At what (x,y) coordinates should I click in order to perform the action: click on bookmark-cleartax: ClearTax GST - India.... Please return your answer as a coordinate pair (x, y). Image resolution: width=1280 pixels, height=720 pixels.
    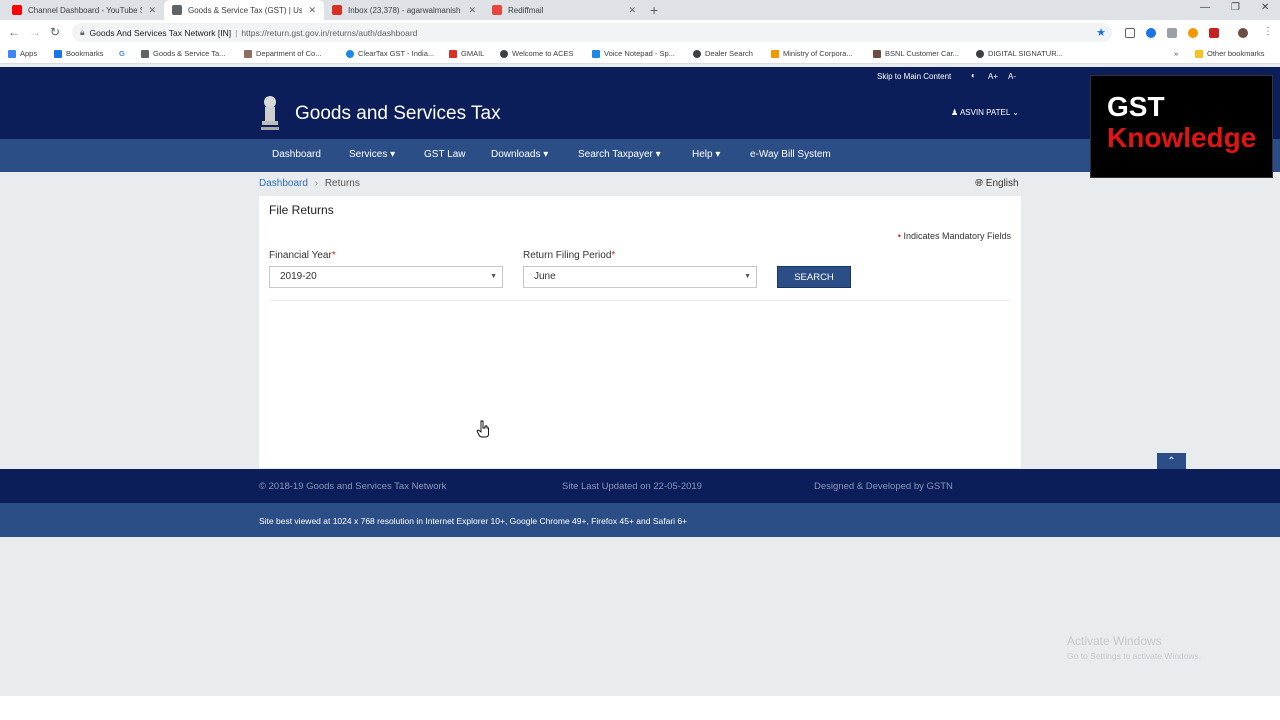
    Looking at the image, I should click on (390, 53).